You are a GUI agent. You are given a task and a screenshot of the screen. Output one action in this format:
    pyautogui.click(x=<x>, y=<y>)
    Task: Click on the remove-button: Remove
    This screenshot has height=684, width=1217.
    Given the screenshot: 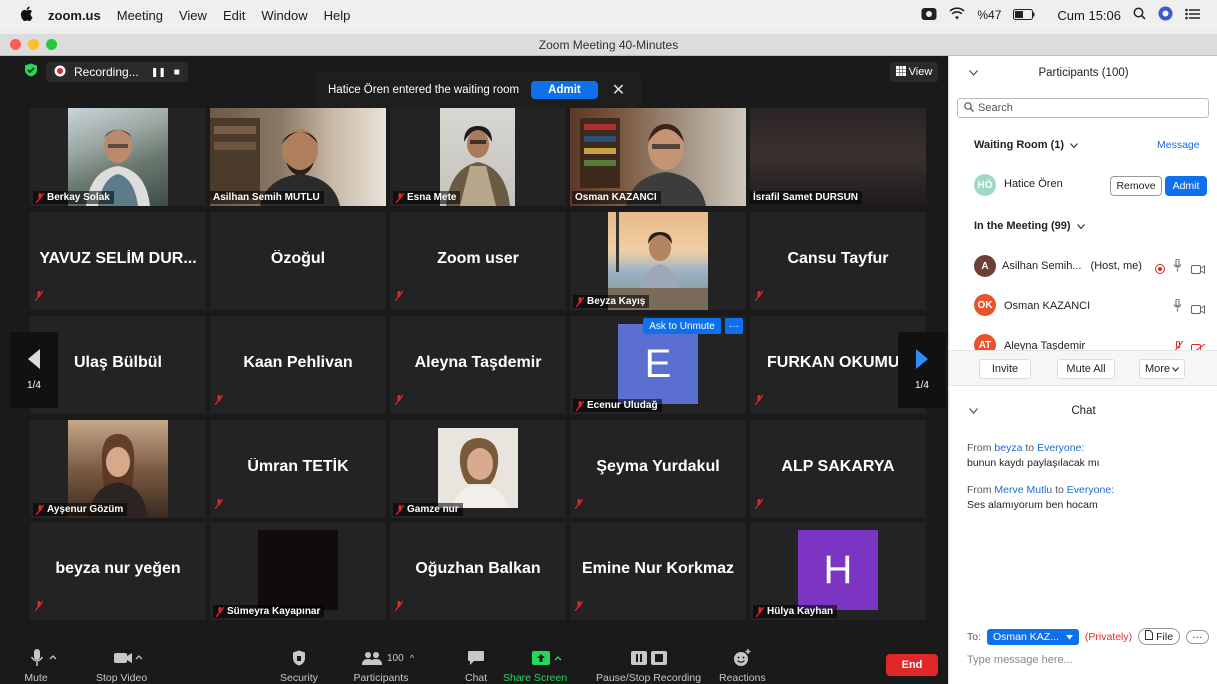 What is the action you would take?
    pyautogui.click(x=1136, y=186)
    